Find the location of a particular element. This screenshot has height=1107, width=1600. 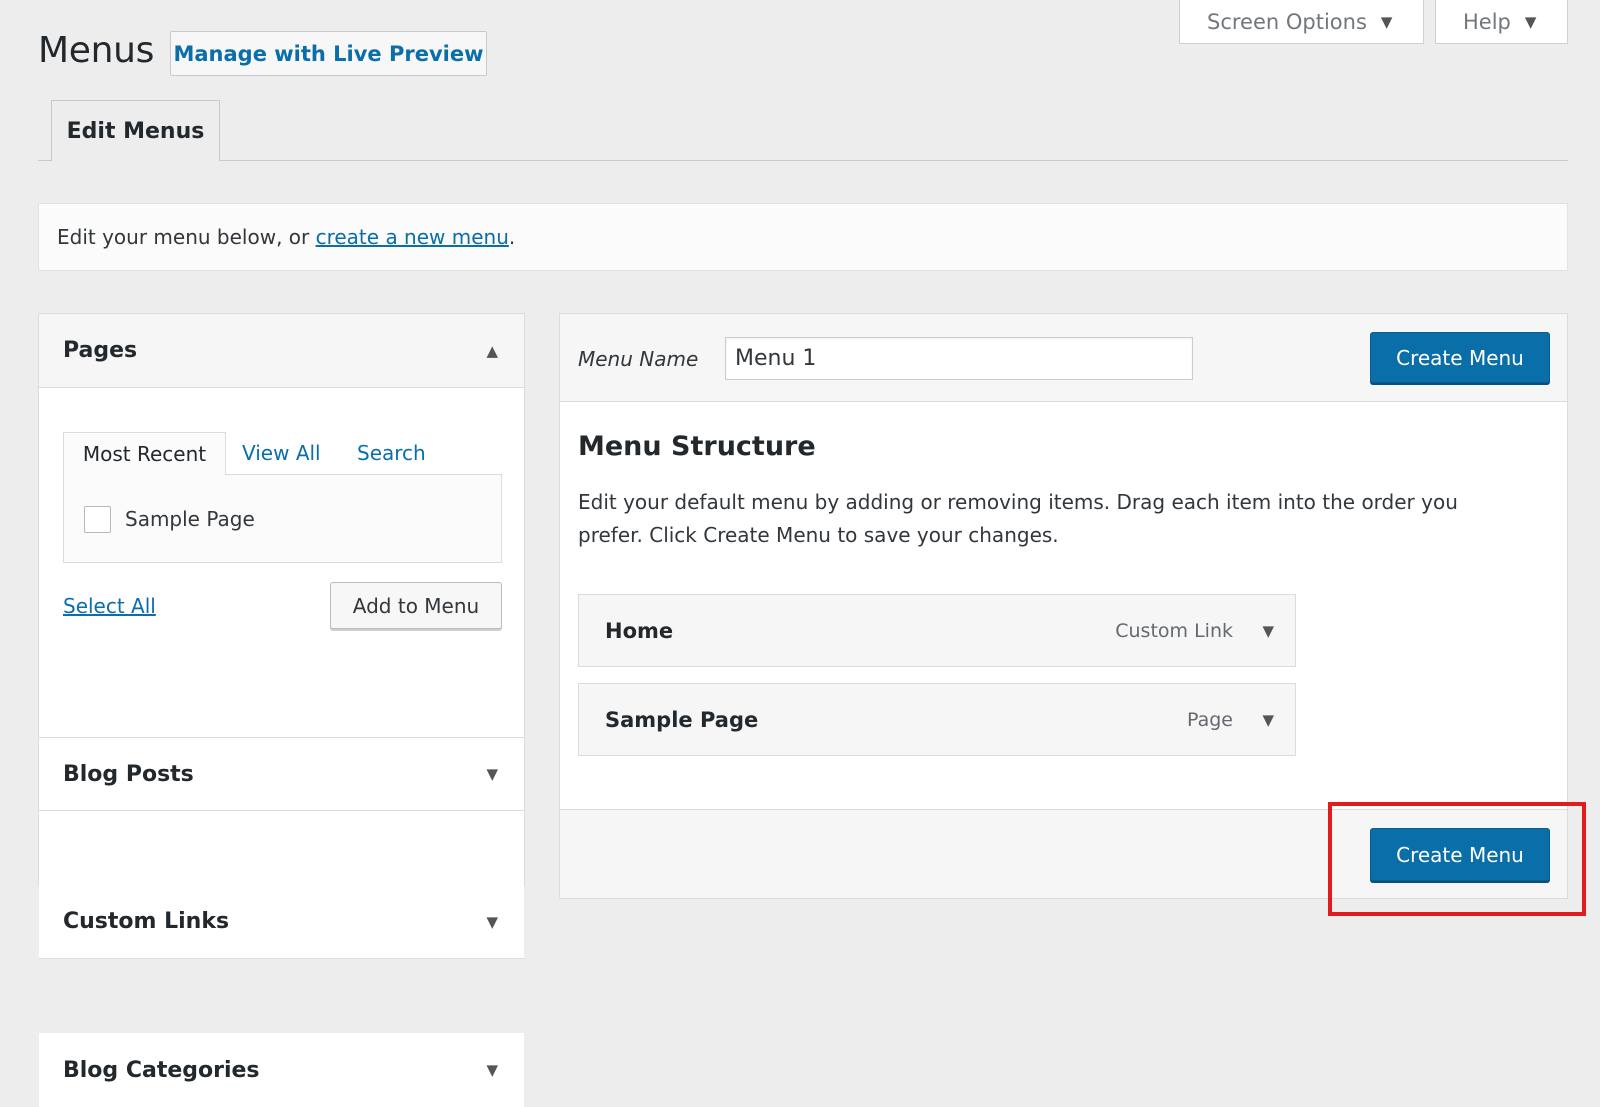

menu-header: Menu Name Create Menu is located at coordinates (1063, 358).